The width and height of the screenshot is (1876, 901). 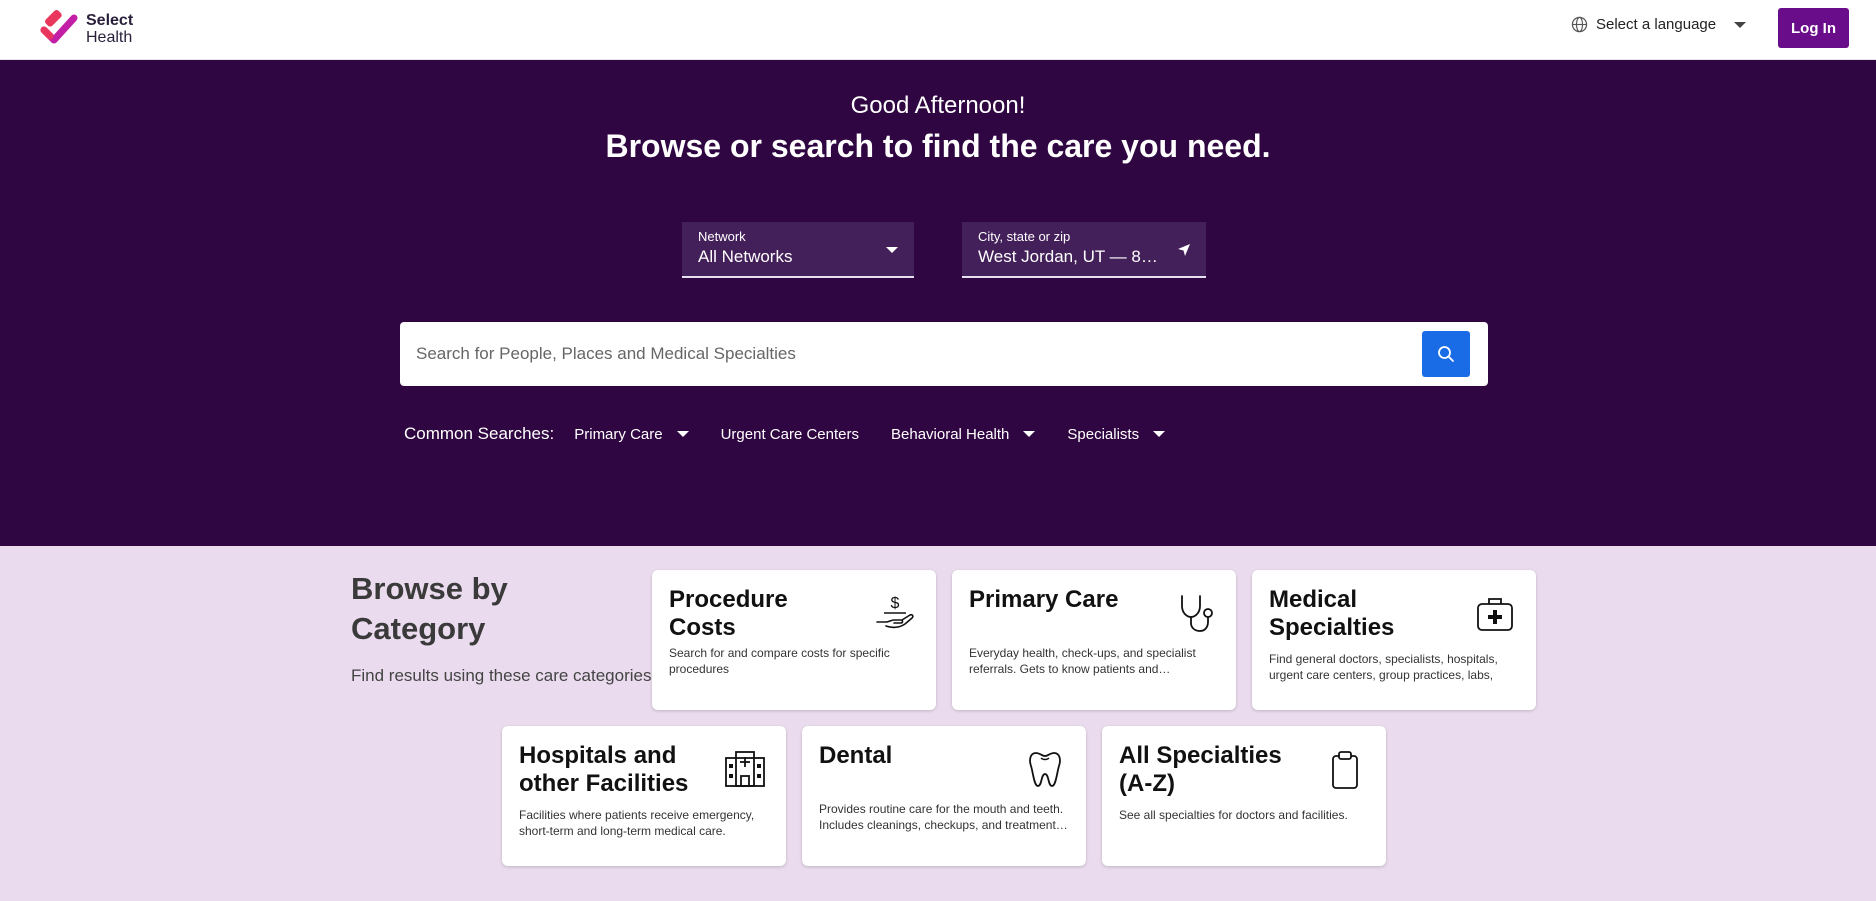 What do you see at coordinates (1044, 599) in the screenshot?
I see `card-title: Primary Care` at bounding box center [1044, 599].